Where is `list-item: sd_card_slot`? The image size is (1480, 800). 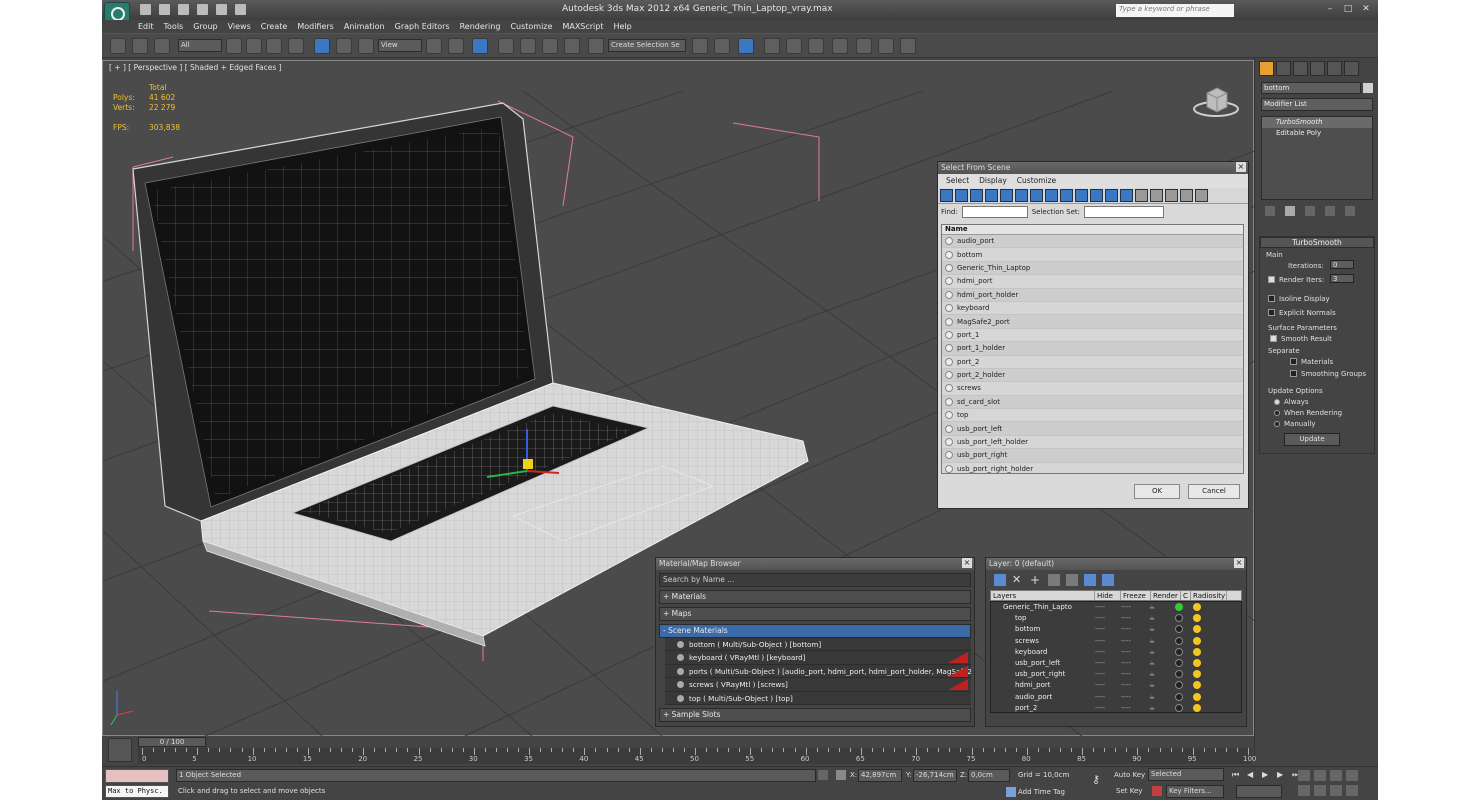
list-item: sd_card_slot is located at coordinates (1092, 402).